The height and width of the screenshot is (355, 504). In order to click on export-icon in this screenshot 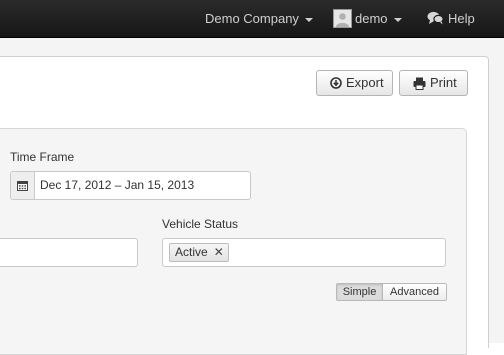, I will do `click(336, 83)`.